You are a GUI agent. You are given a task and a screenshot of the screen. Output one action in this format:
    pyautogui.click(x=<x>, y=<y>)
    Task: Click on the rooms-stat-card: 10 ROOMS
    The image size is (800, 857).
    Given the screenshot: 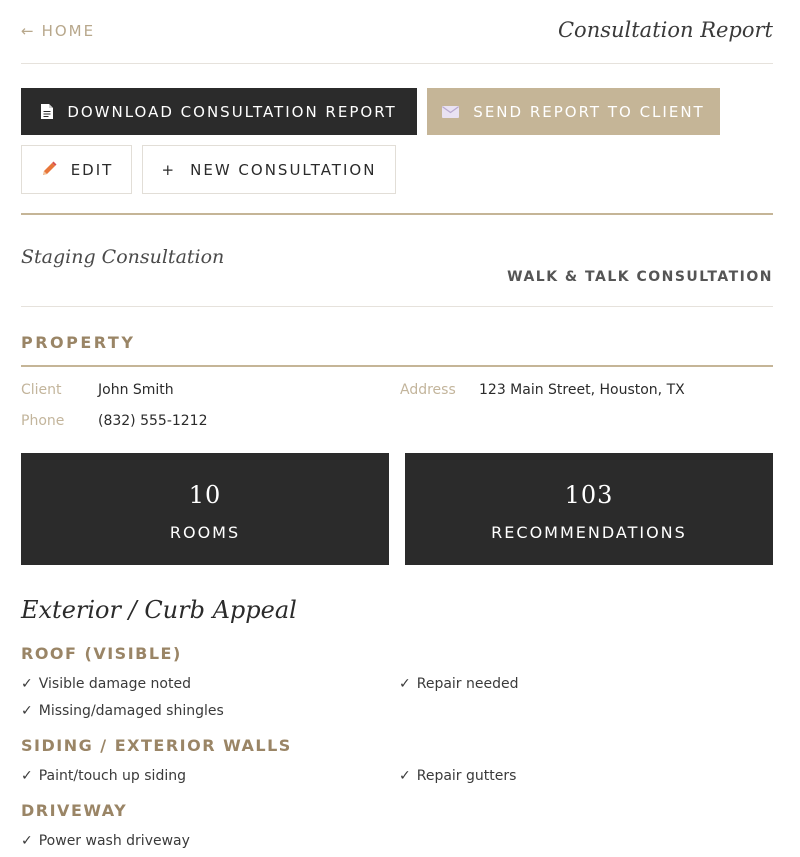 What is the action you would take?
    pyautogui.click(x=205, y=509)
    